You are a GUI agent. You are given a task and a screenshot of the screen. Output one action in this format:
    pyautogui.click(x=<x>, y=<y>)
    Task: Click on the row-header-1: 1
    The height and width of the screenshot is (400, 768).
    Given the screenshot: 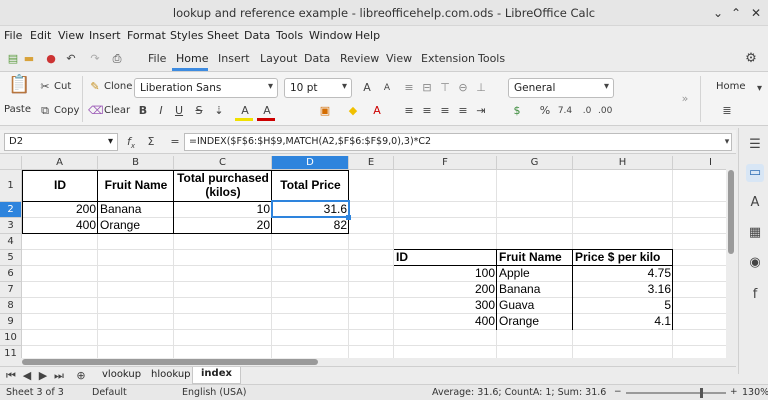 What is the action you would take?
    pyautogui.click(x=11, y=186)
    